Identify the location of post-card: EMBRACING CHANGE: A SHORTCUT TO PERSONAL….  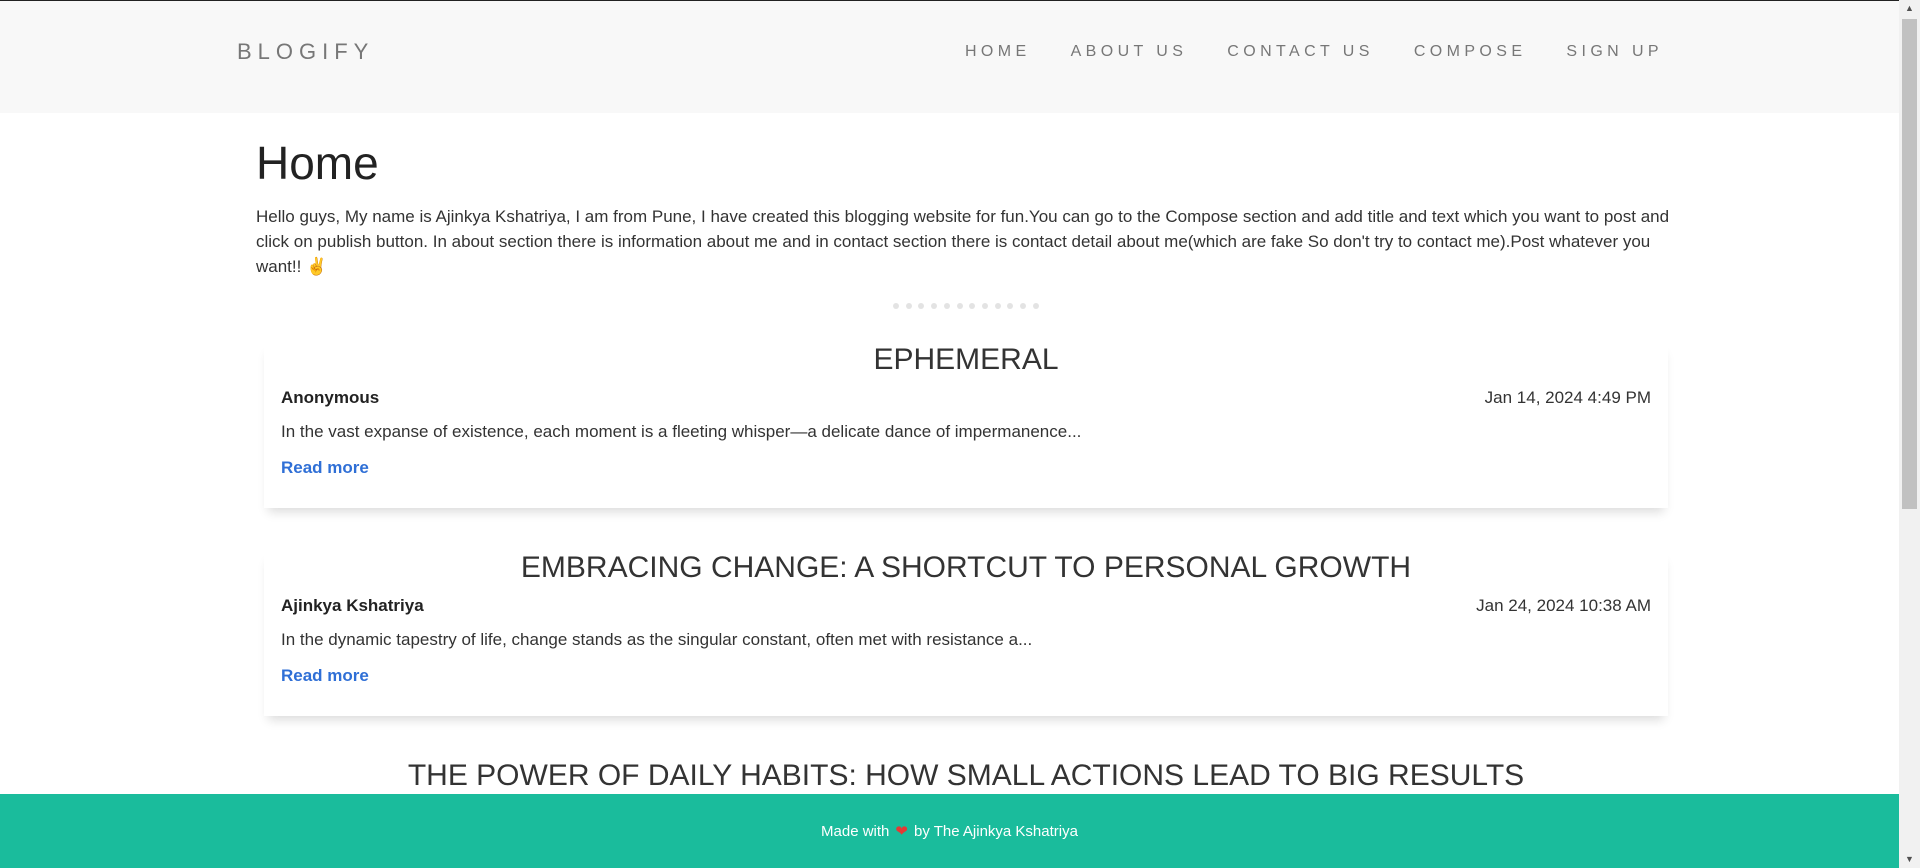
(966, 633).